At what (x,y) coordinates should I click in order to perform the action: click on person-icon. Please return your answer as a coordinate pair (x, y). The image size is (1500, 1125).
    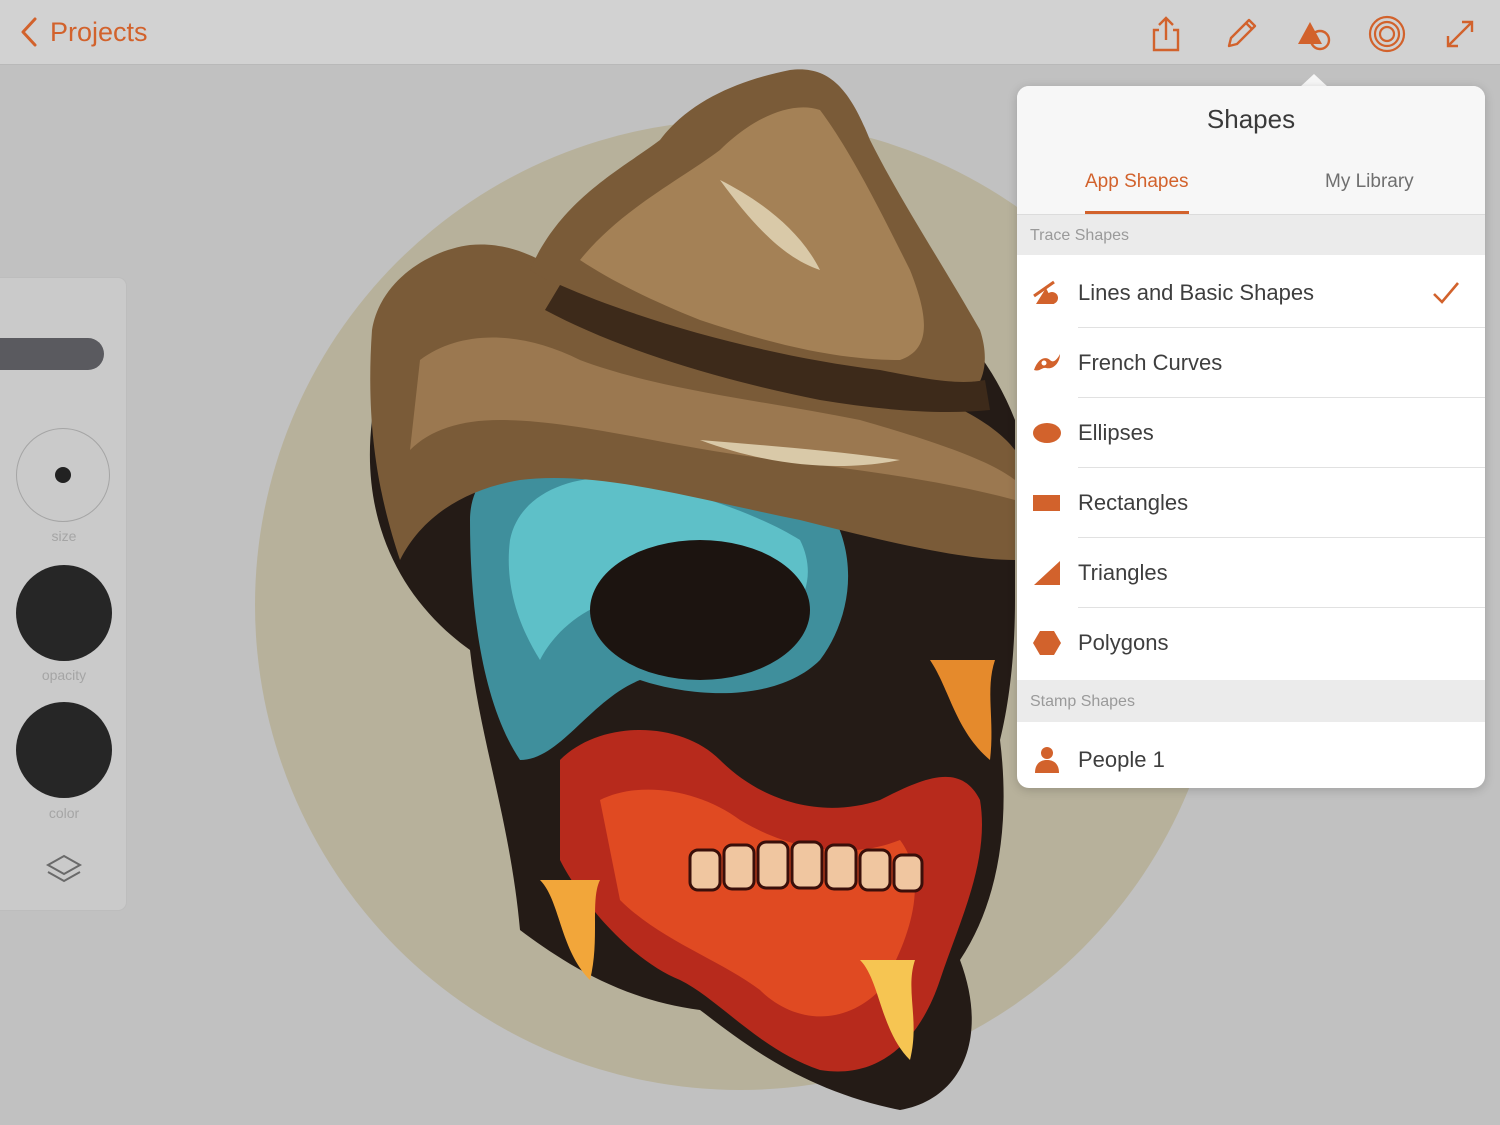
    Looking at the image, I should click on (1047, 760).